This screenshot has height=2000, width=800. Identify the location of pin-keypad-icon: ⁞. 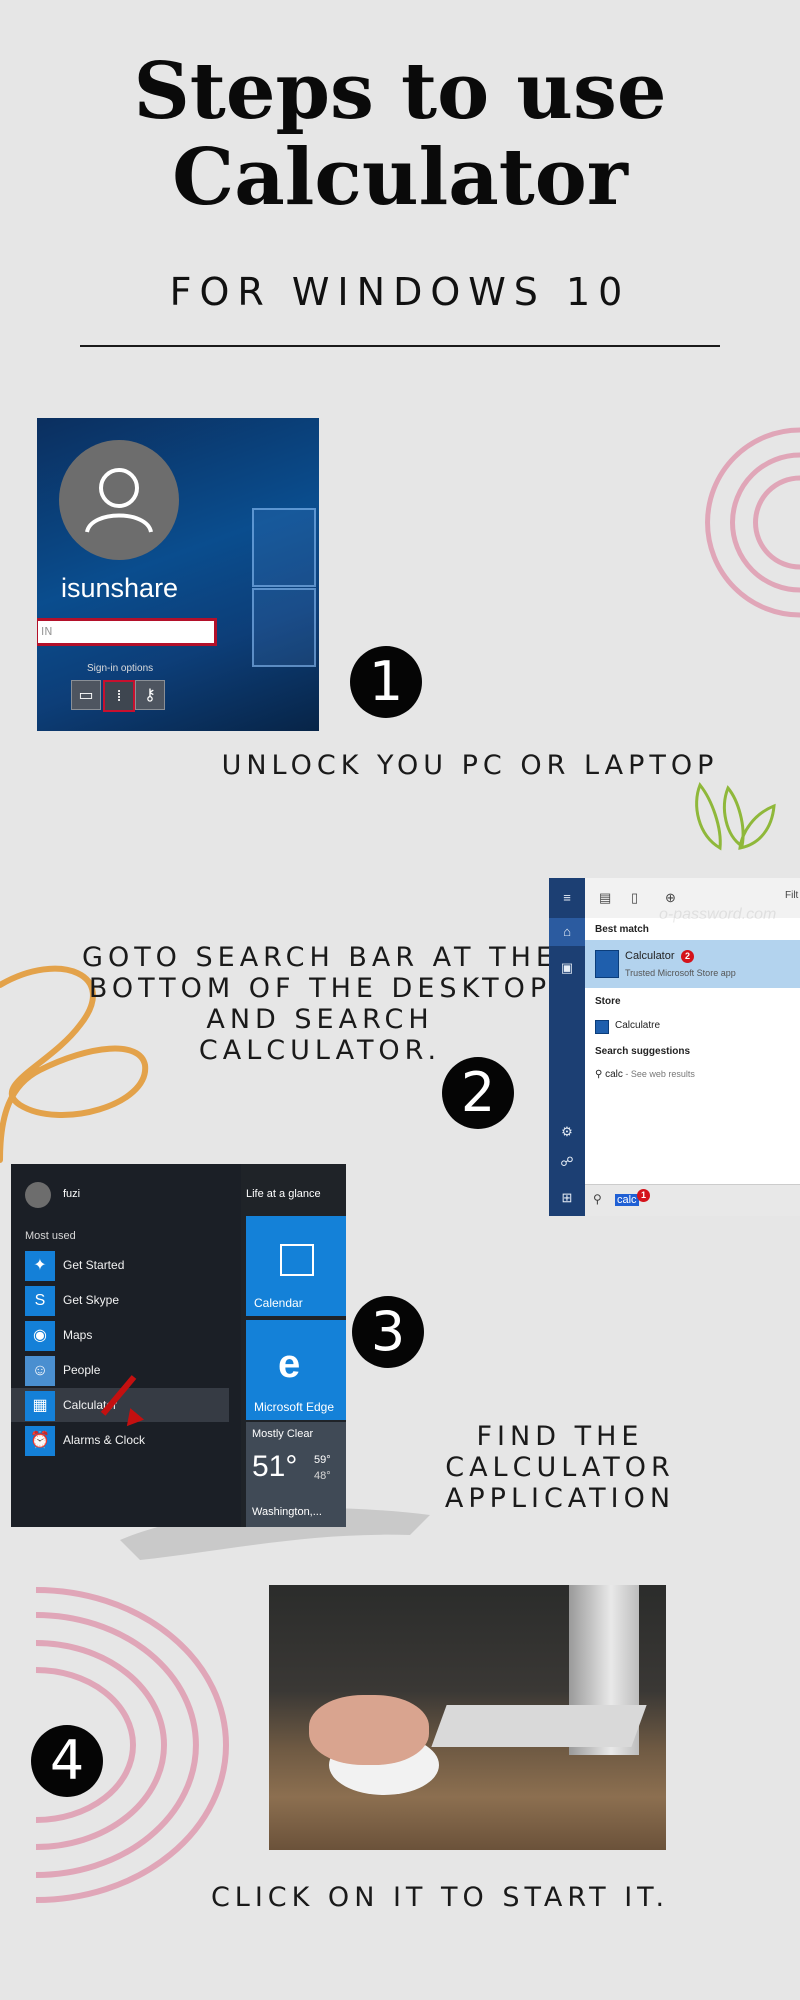
(119, 696).